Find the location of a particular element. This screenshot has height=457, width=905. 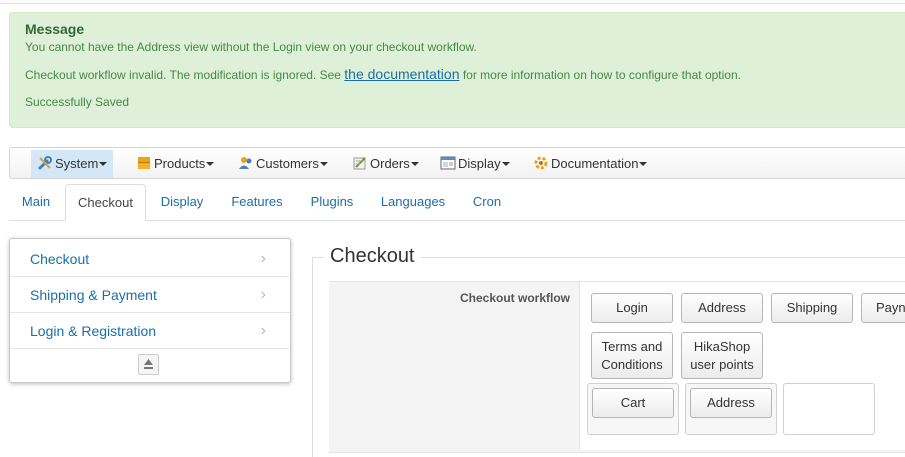

menu-products: Products is located at coordinates (175, 164).